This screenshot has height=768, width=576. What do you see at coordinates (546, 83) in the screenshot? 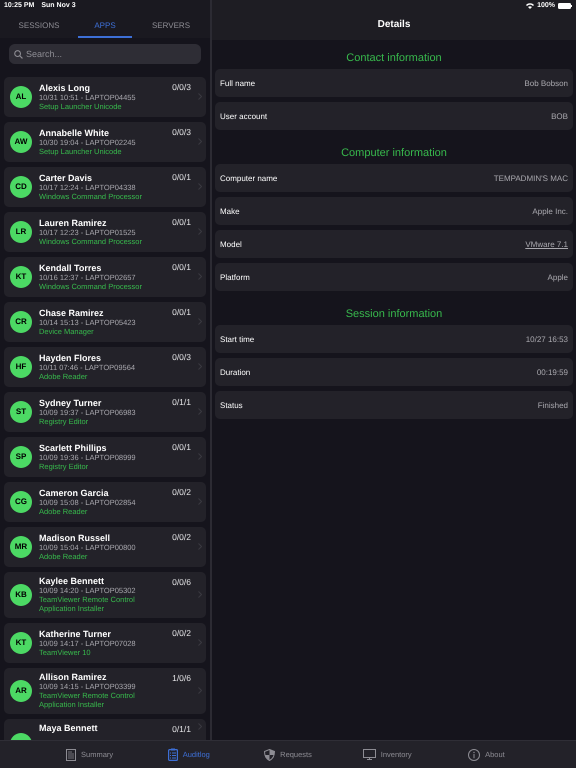
I see `field-value: Bob Bobson` at bounding box center [546, 83].